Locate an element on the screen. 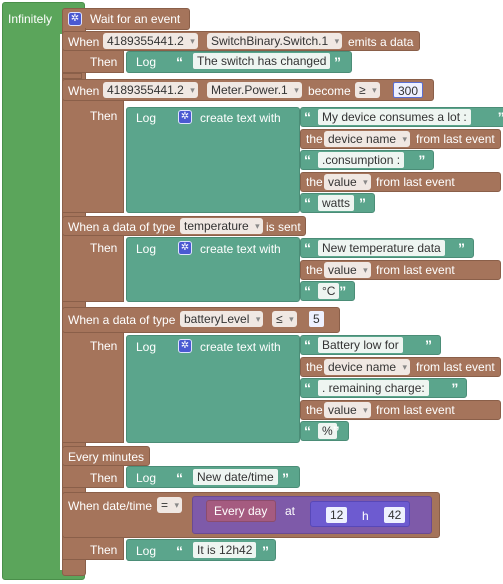 This screenshot has width=503, height=584. data-type-dropdown: batteryLevel is located at coordinates (222, 319).